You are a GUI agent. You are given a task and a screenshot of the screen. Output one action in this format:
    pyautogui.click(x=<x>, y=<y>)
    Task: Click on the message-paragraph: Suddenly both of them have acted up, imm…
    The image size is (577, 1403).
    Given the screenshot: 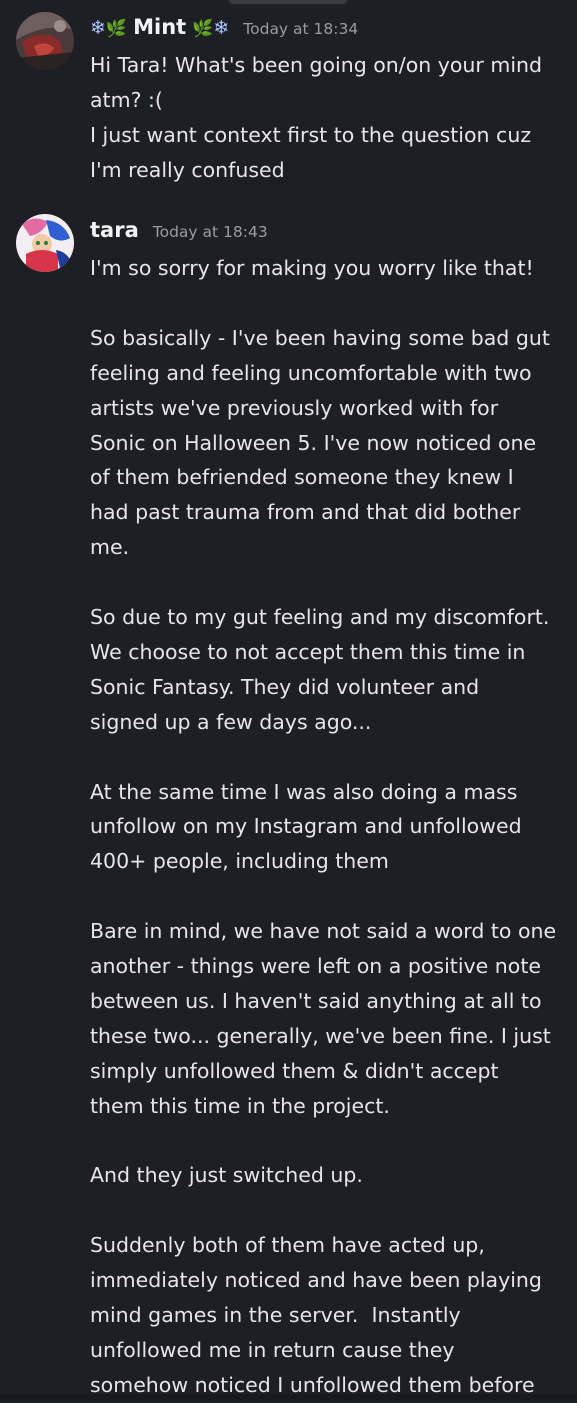 What is the action you would take?
    pyautogui.click(x=329, y=1315)
    